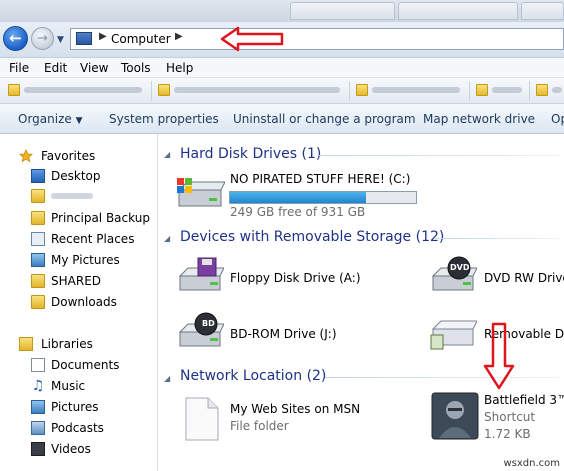 The image size is (564, 471). I want to click on nav-desktop-label: Desktop, so click(76, 176).